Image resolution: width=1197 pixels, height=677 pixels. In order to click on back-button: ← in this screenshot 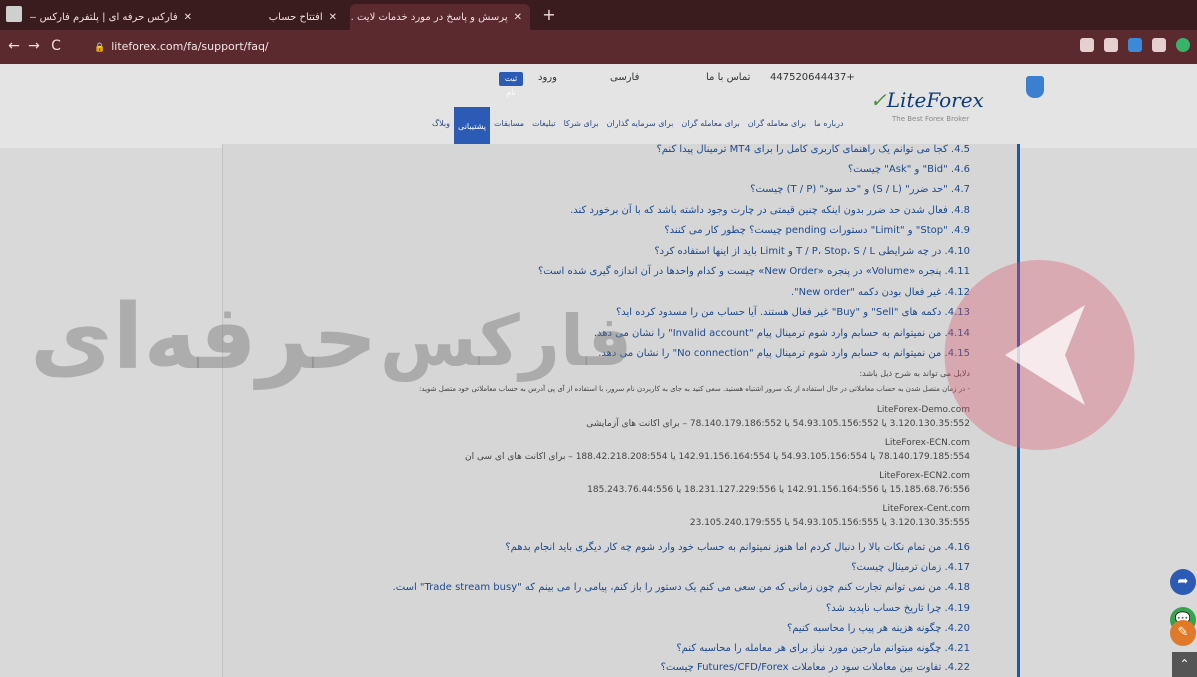, I will do `click(14, 46)`.